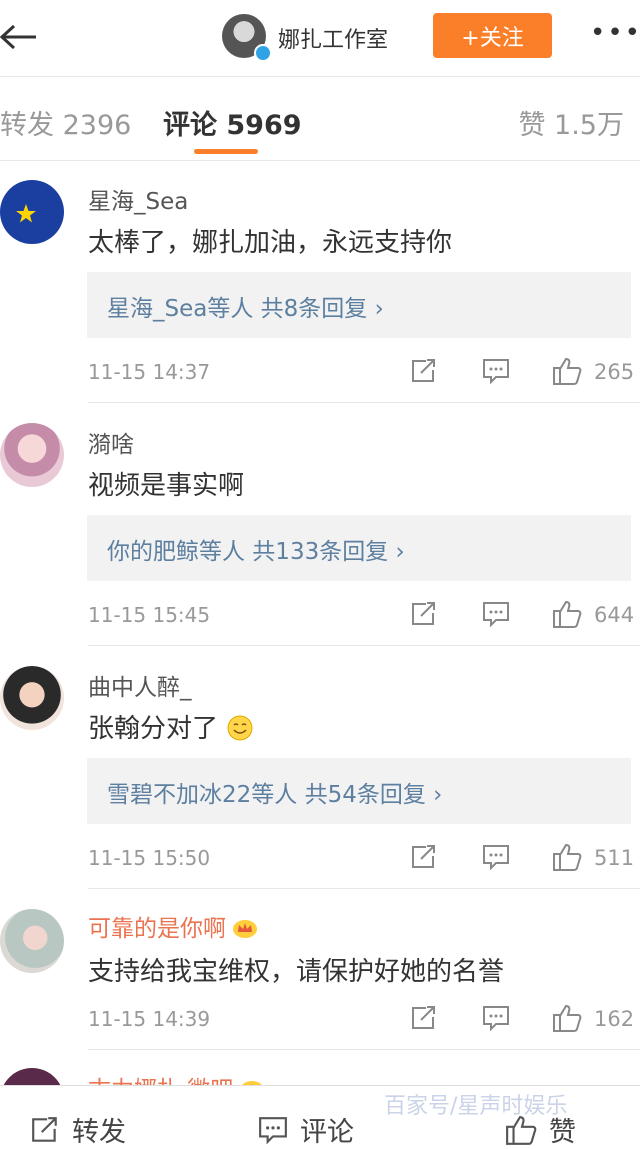  I want to click on reply-summary-text: 雪碧不加冰22等人 共54条回复 ›, so click(275, 795).